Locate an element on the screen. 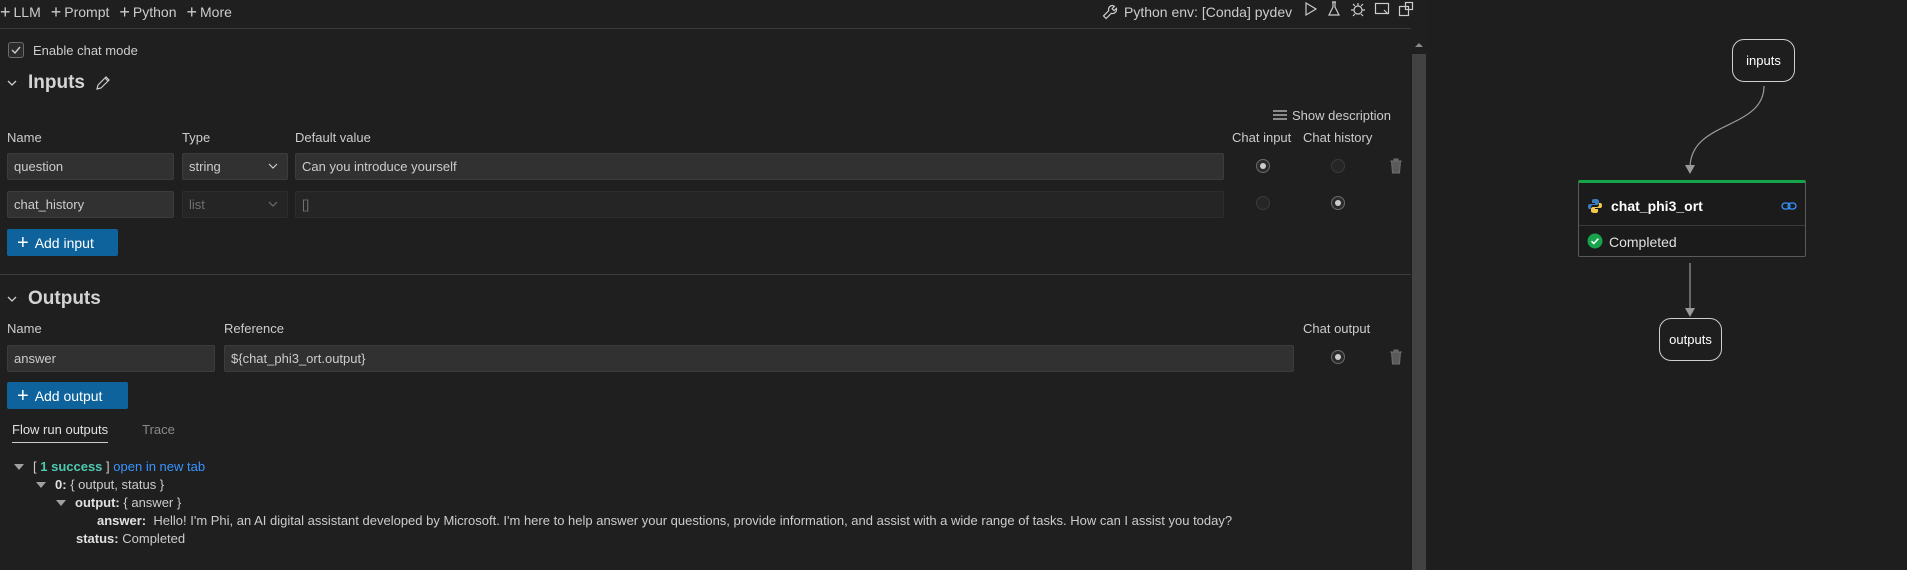 The image size is (1907, 570). python-env-label: Python env: [Conda] pydev is located at coordinates (1208, 12).